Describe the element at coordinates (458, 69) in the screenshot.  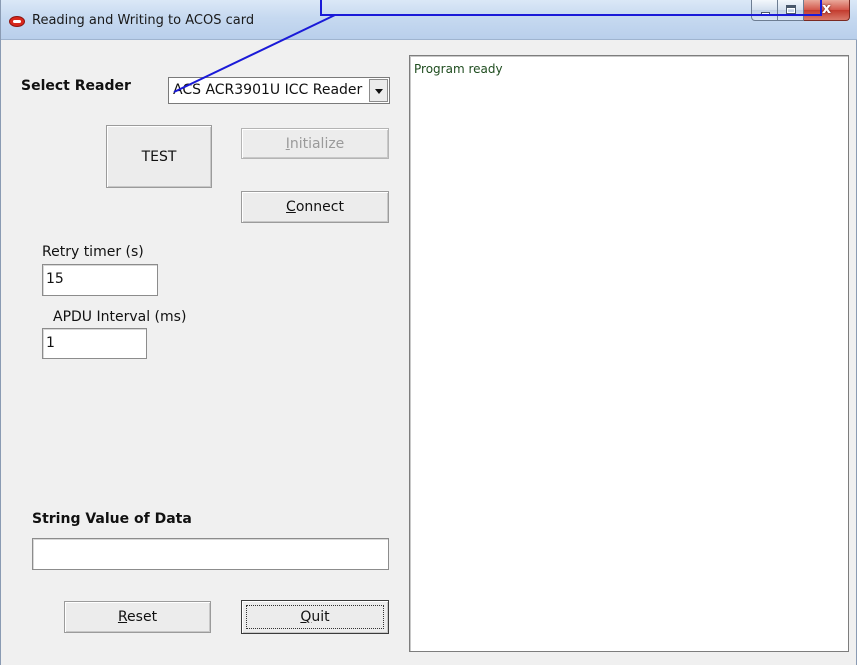
I see `log-line: Program ready` at that location.